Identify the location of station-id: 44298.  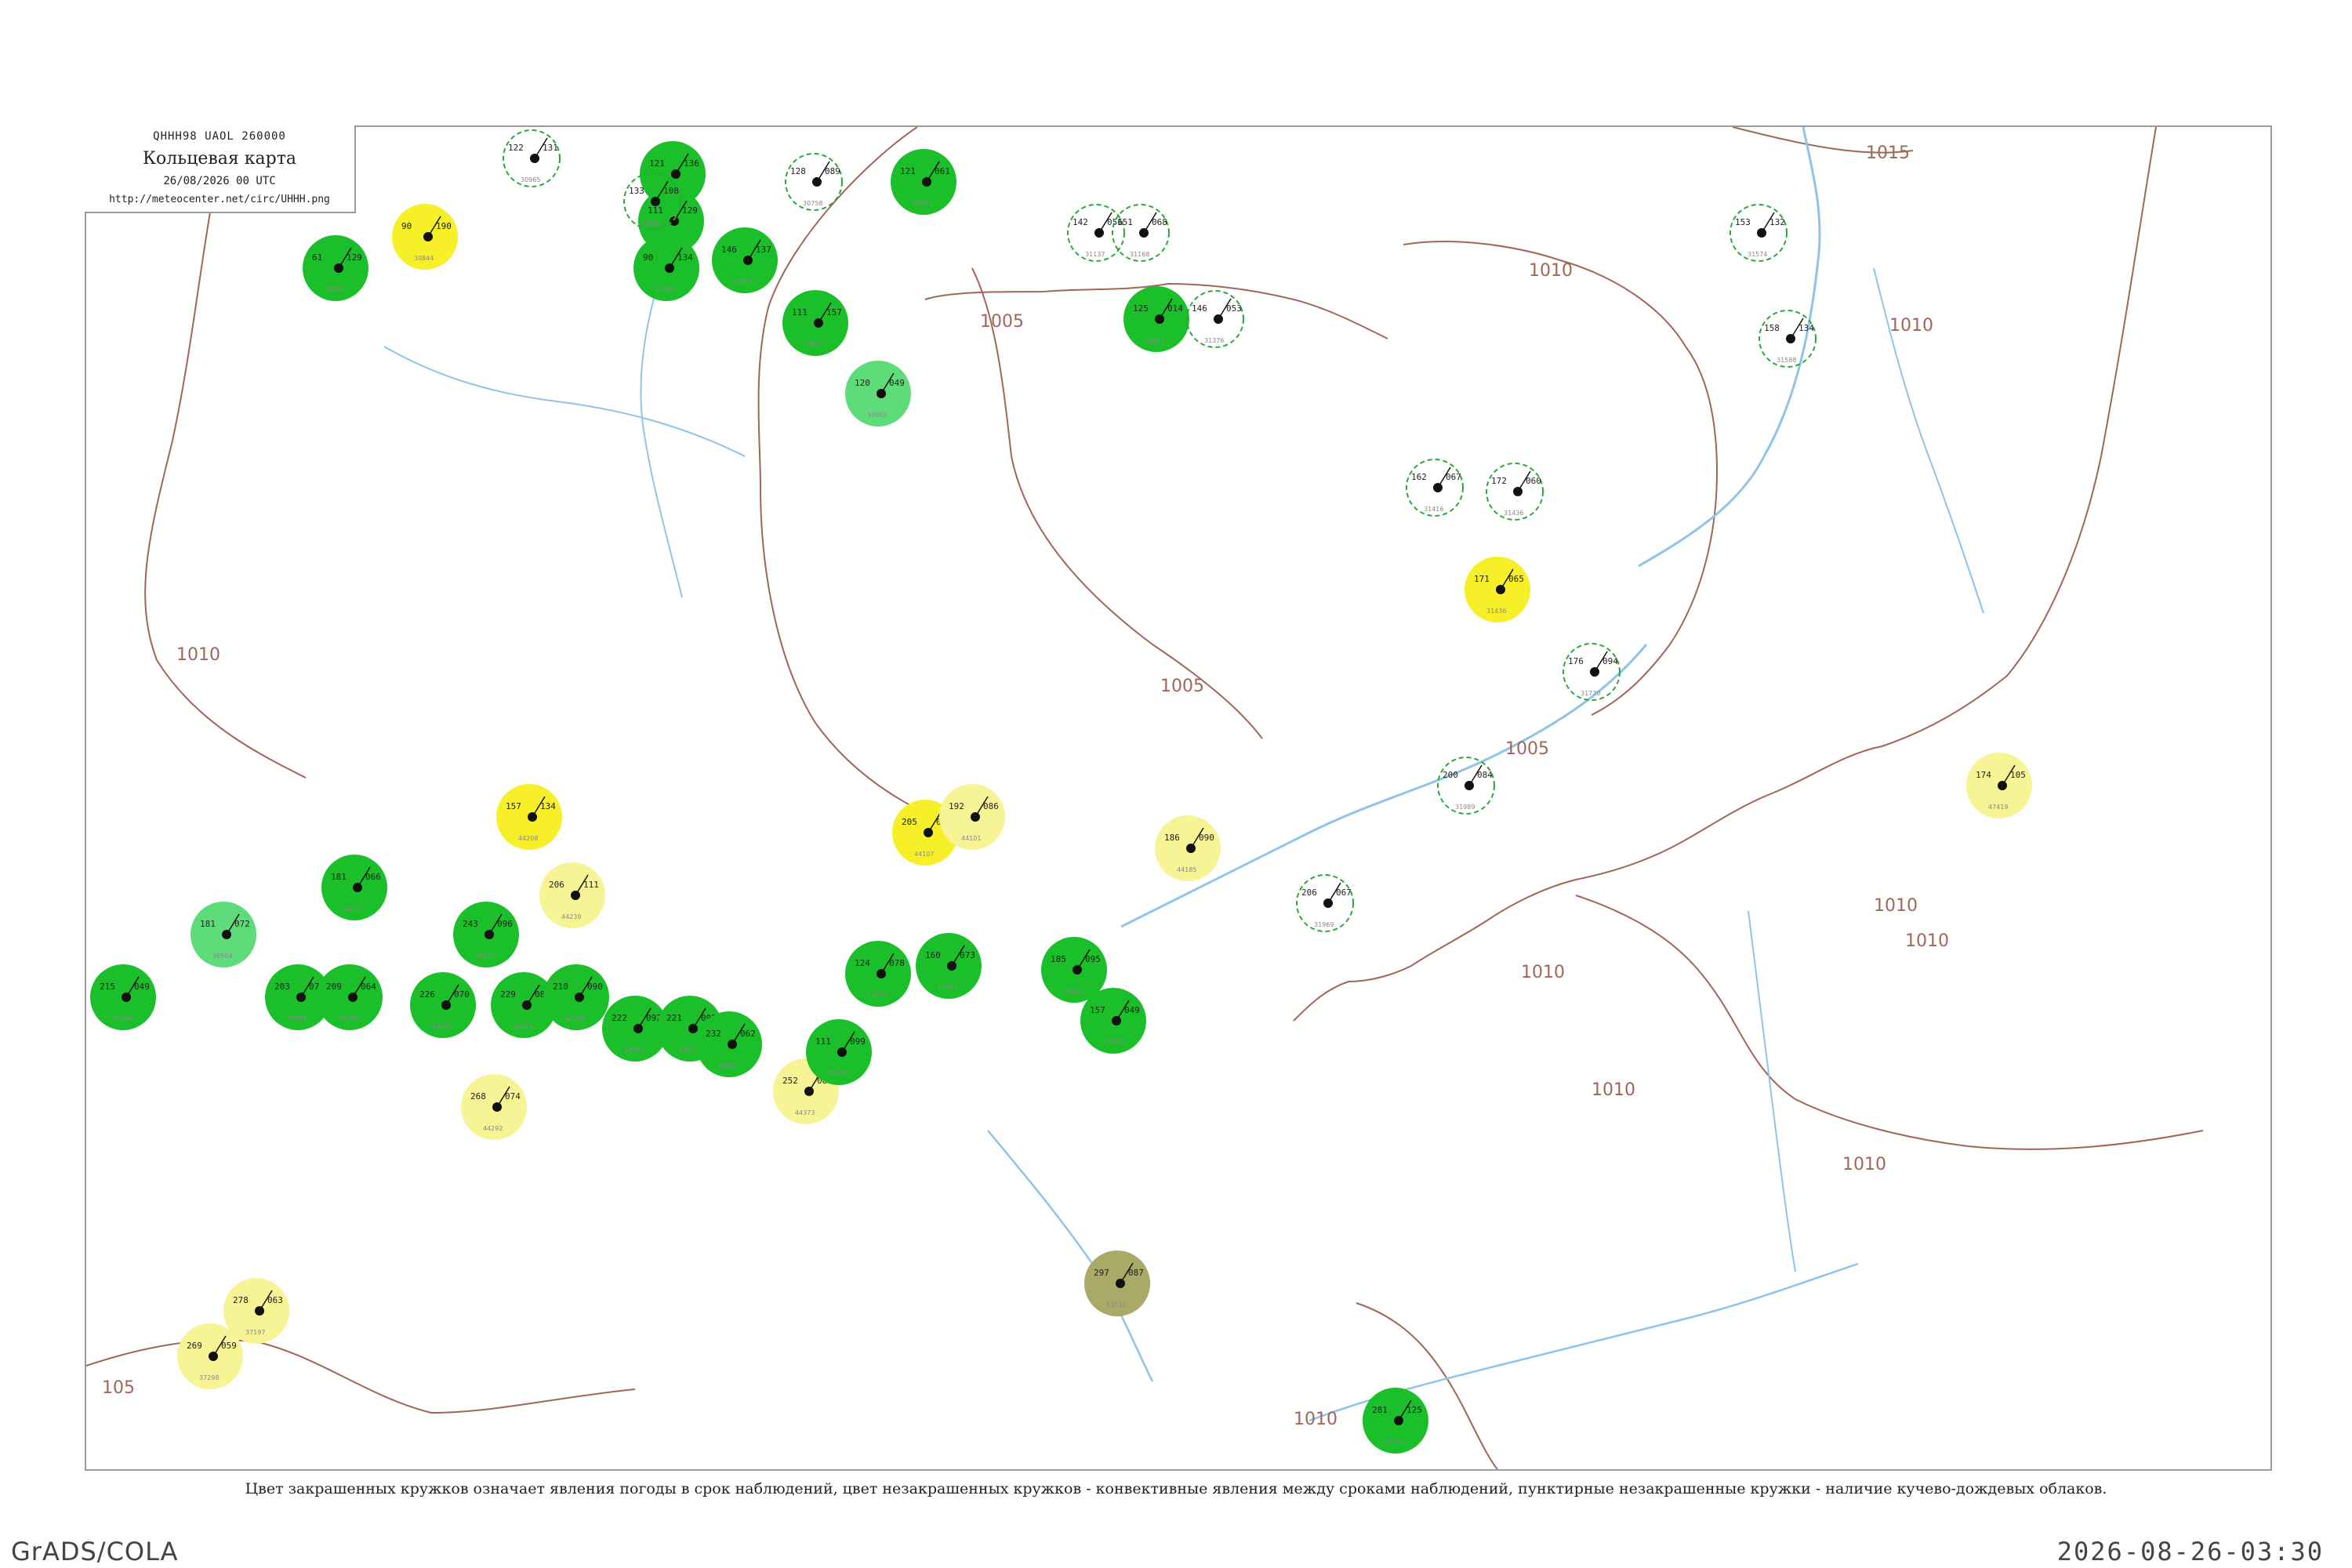
(575, 1019).